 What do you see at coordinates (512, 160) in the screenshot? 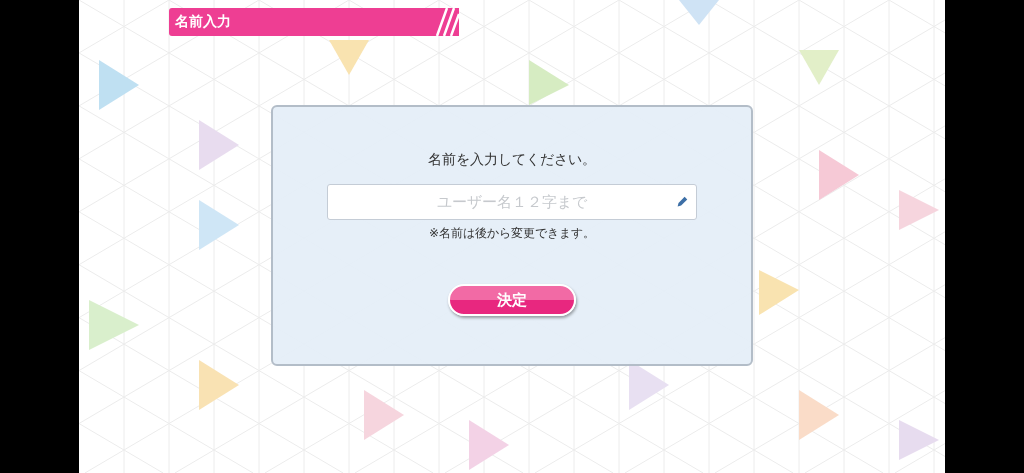
I see `prompt-text: 名前を入力してください。` at bounding box center [512, 160].